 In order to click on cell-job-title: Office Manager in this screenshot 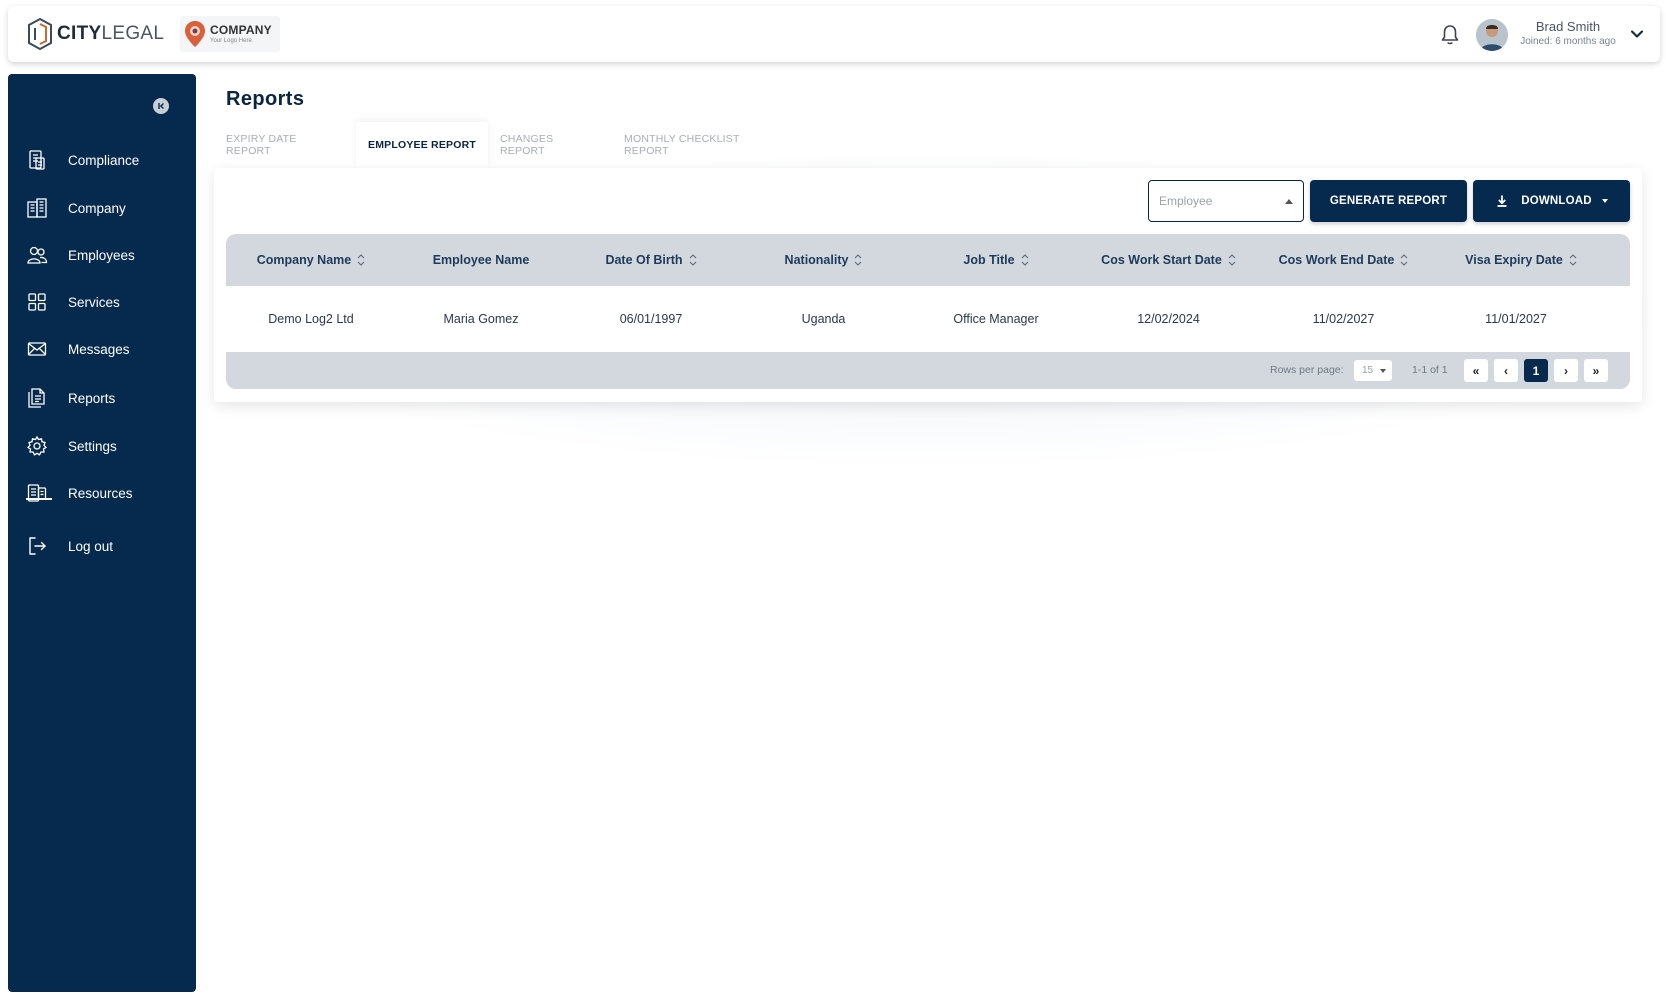, I will do `click(996, 319)`.